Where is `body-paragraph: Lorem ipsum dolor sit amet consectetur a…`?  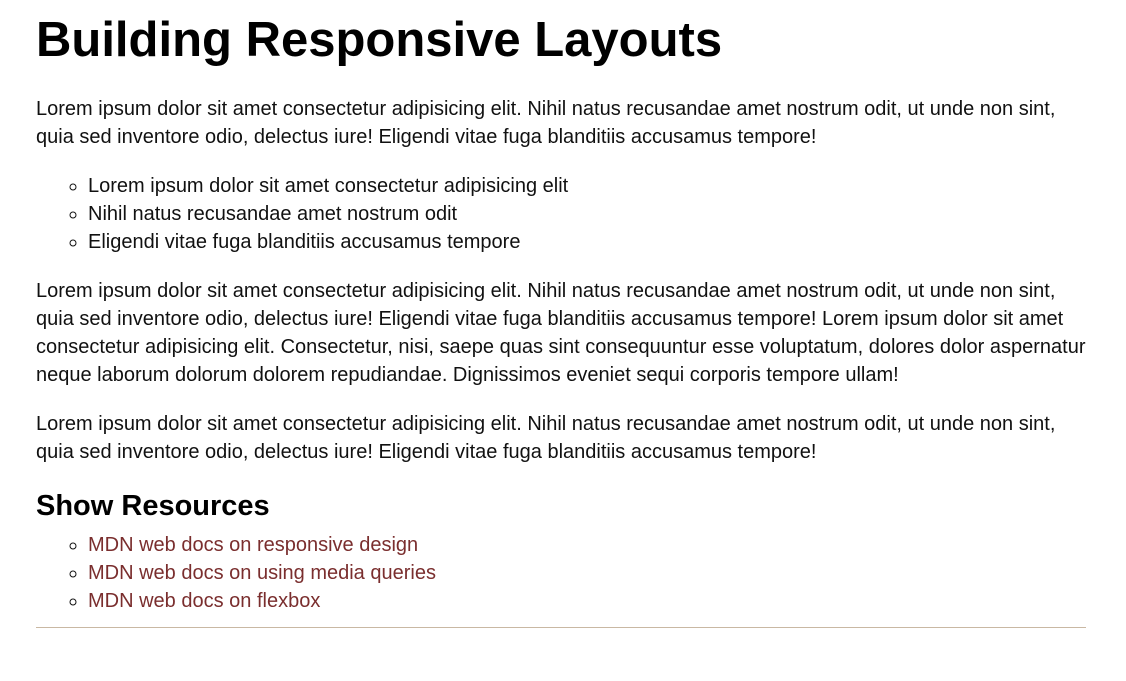
body-paragraph: Lorem ipsum dolor sit amet consectetur a… is located at coordinates (561, 333).